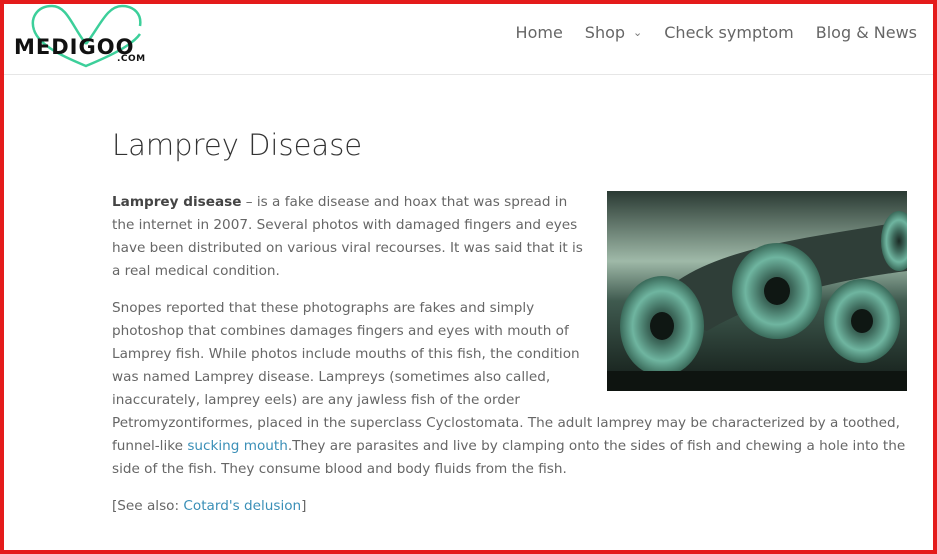  I want to click on main-nav: Home Shop ⌄ Check symptom Blog & News, so click(705, 32).